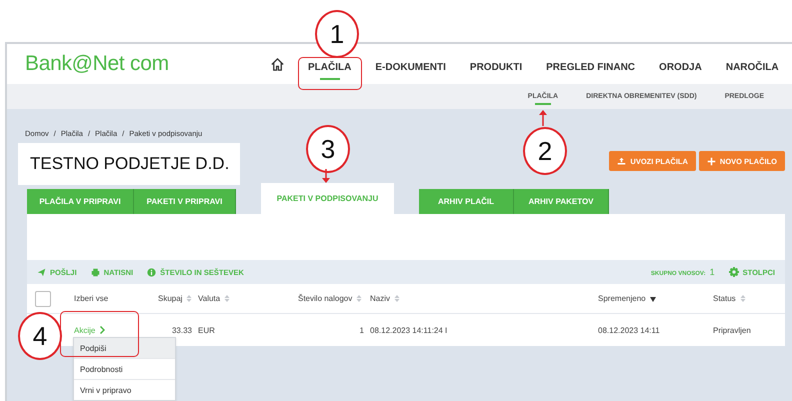 The width and height of the screenshot is (792, 401). Describe the element at coordinates (209, 298) in the screenshot. I see `column-header: Valuta` at that location.